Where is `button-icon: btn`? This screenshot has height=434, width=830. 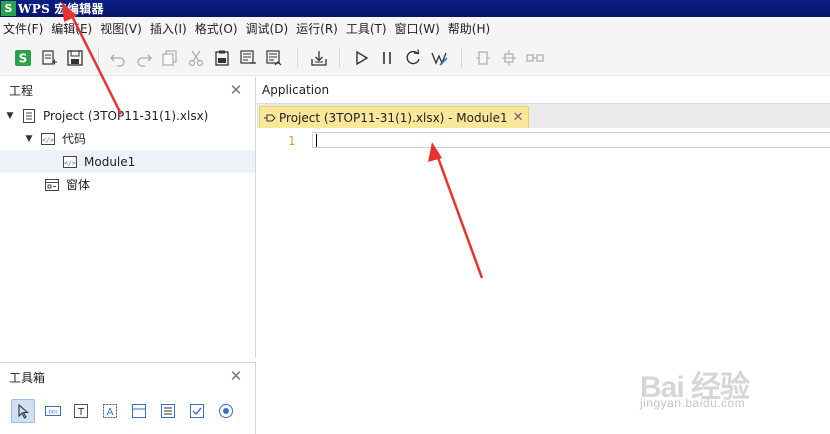
button-icon: btn is located at coordinates (53, 411).